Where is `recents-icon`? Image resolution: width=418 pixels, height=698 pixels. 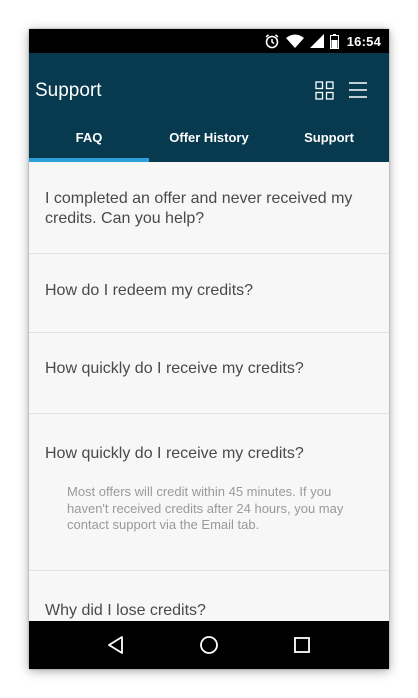 recents-icon is located at coordinates (302, 645).